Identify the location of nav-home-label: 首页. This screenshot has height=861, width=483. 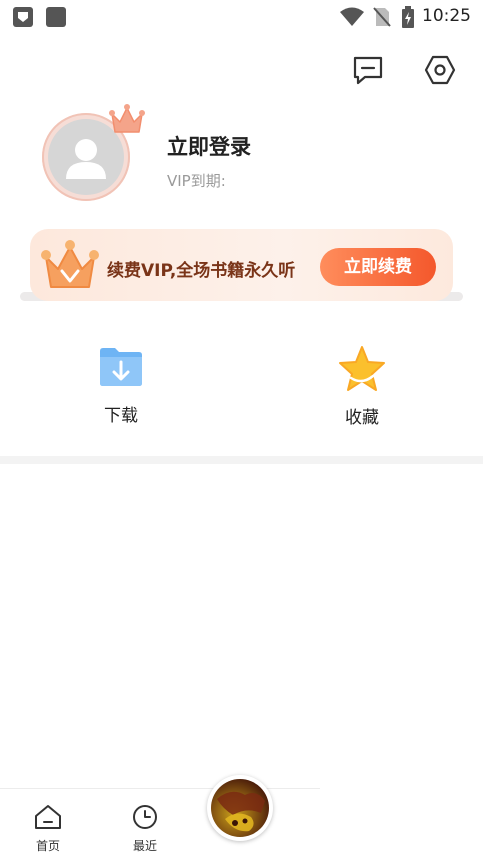
(47, 846).